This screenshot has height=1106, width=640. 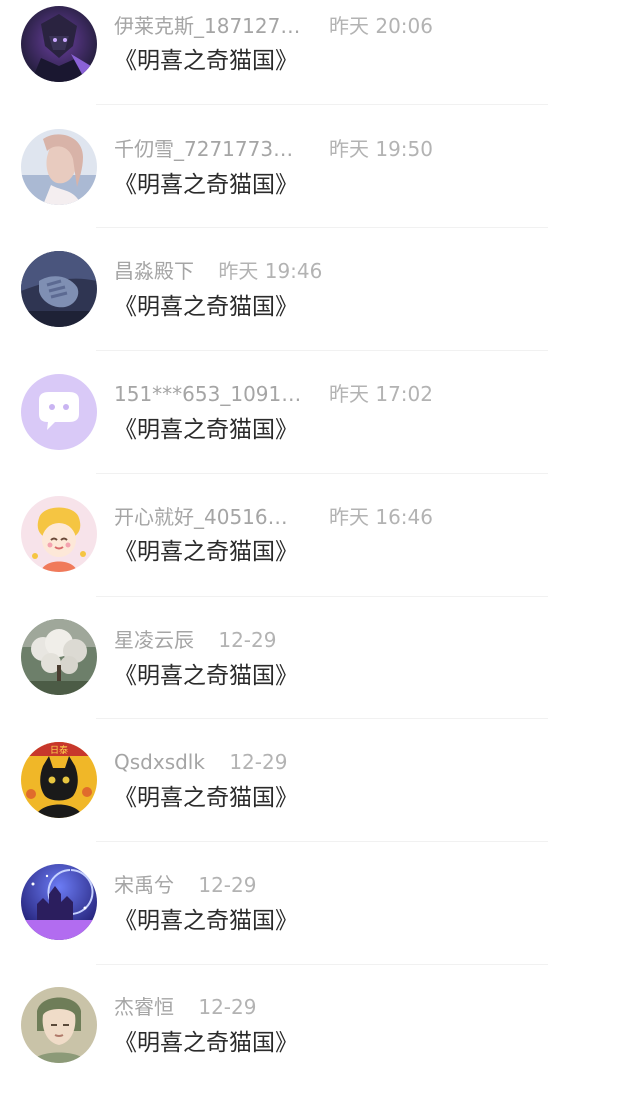 What do you see at coordinates (154, 271) in the screenshot?
I see `username: 昌淼殿下` at bounding box center [154, 271].